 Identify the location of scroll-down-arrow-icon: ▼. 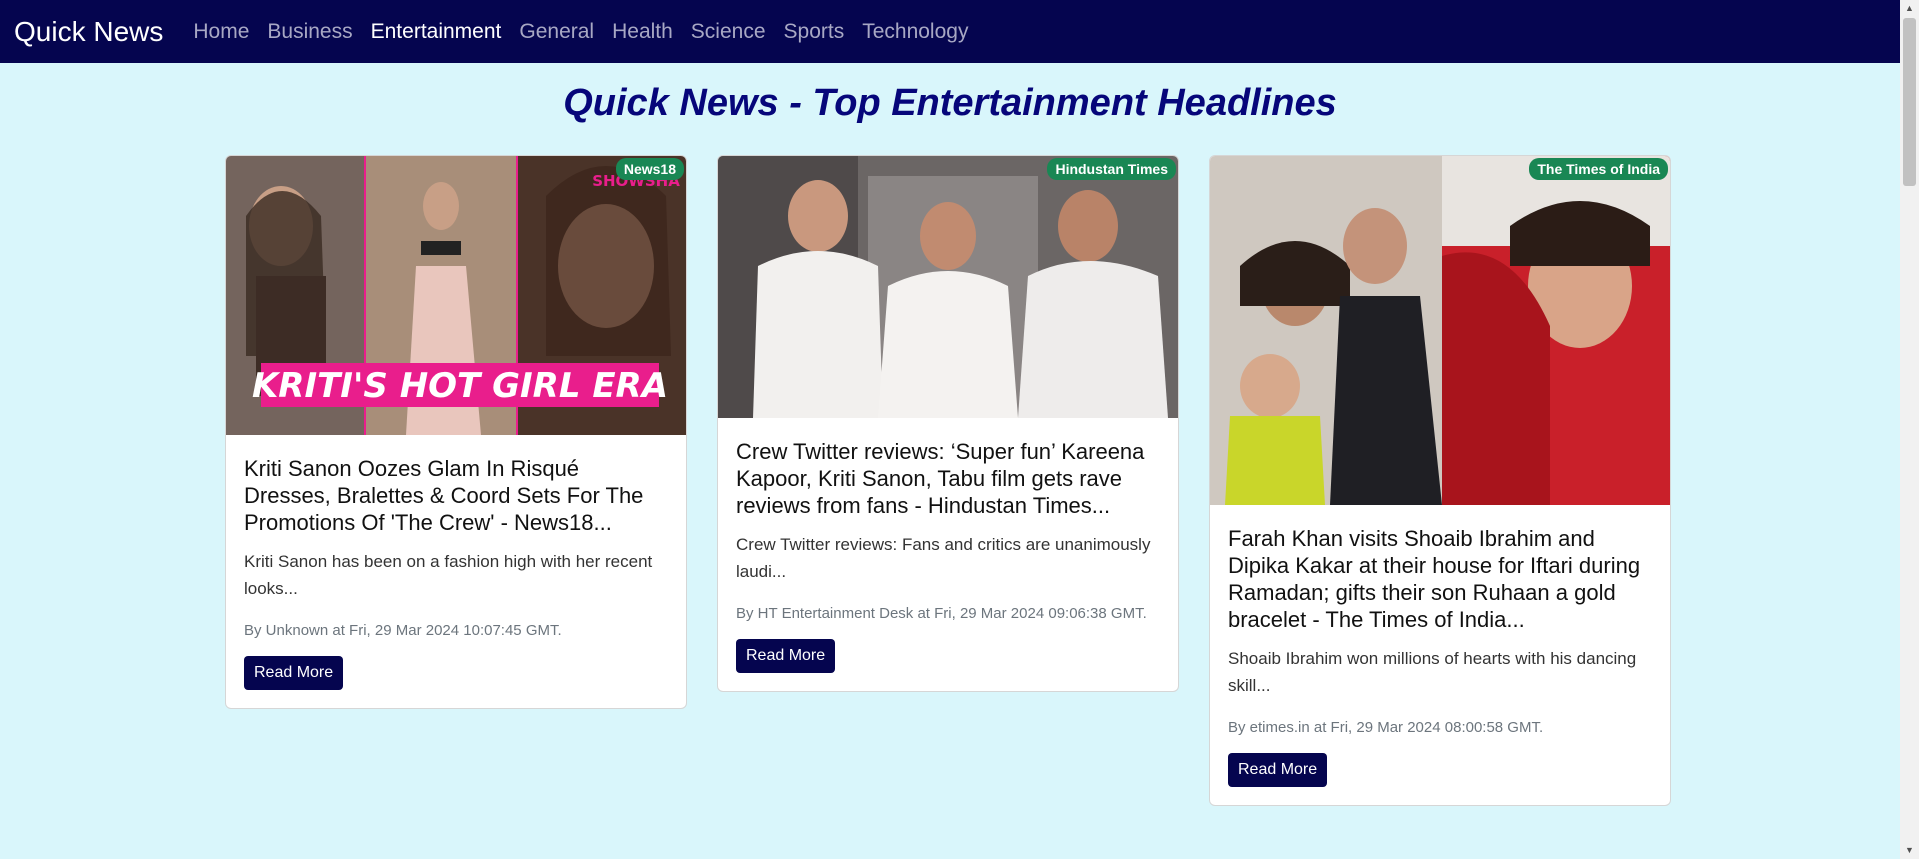
(1909, 850).